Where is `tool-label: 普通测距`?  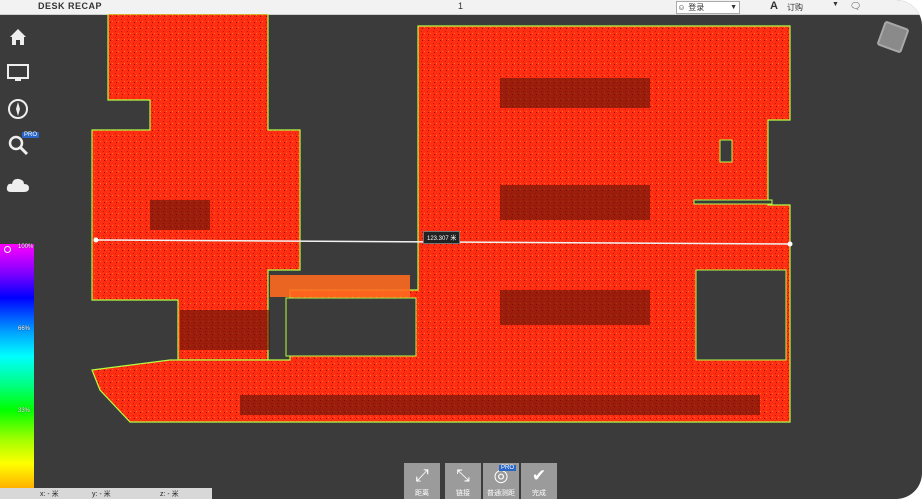 tool-label: 普通测距 is located at coordinates (501, 493).